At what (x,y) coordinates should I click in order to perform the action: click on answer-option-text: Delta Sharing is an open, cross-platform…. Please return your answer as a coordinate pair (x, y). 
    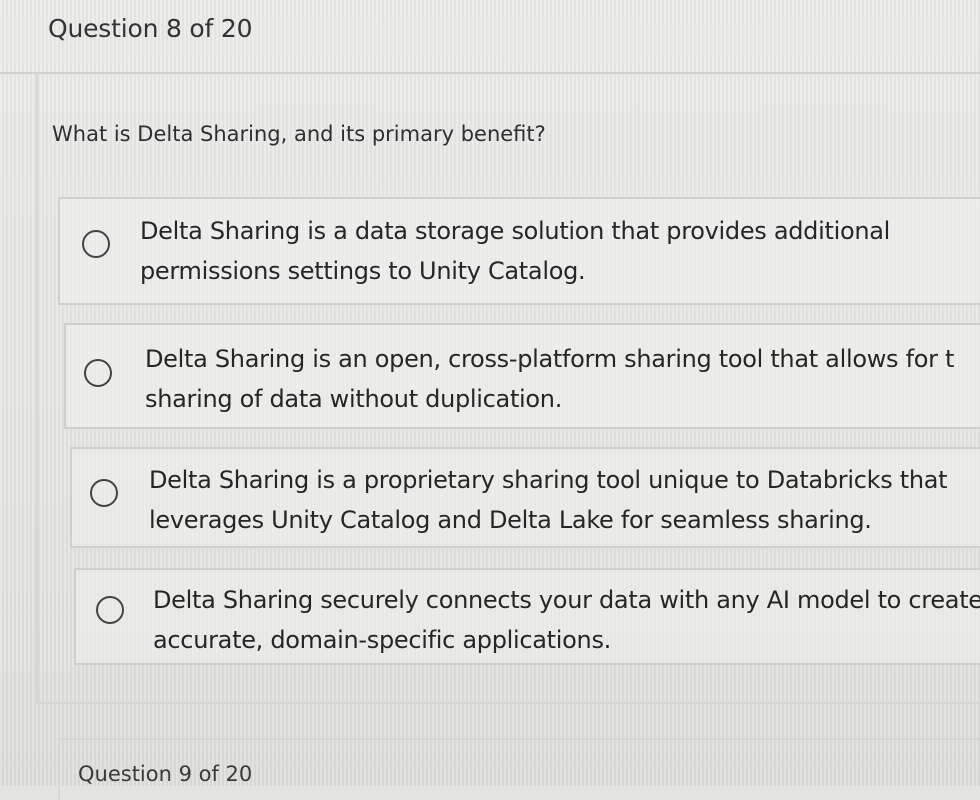
    Looking at the image, I should click on (550, 379).